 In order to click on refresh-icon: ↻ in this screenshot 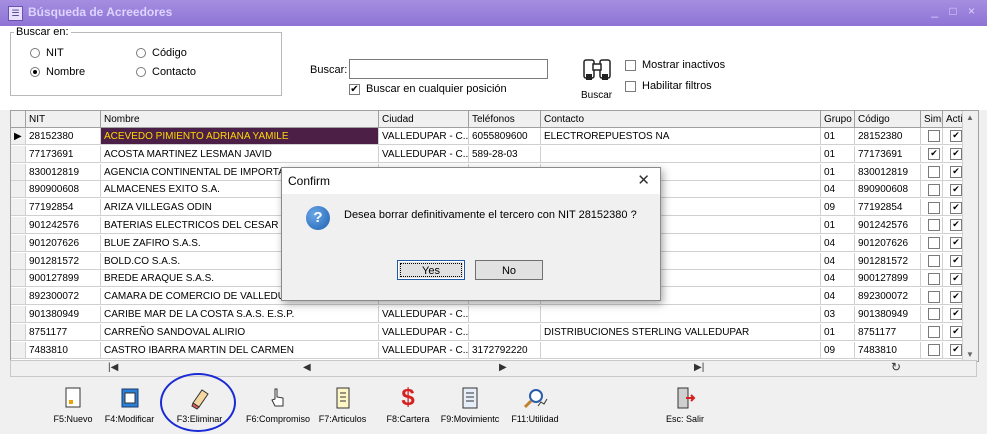, I will do `click(896, 367)`.